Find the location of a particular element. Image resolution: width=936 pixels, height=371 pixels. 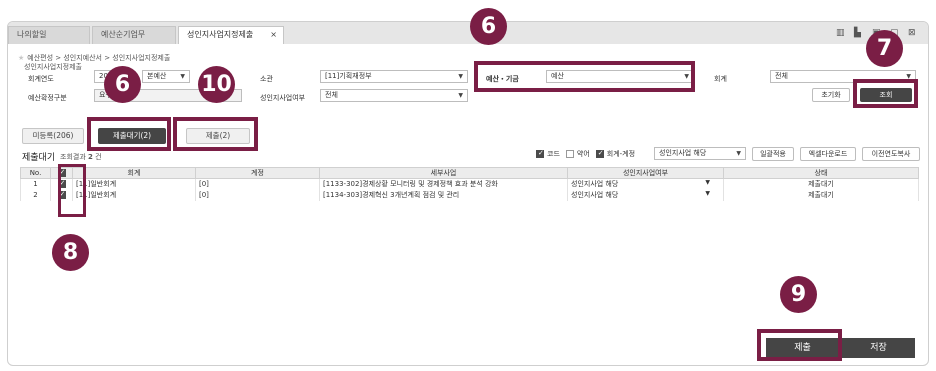

ministry-label: 소관 is located at coordinates (266, 79).